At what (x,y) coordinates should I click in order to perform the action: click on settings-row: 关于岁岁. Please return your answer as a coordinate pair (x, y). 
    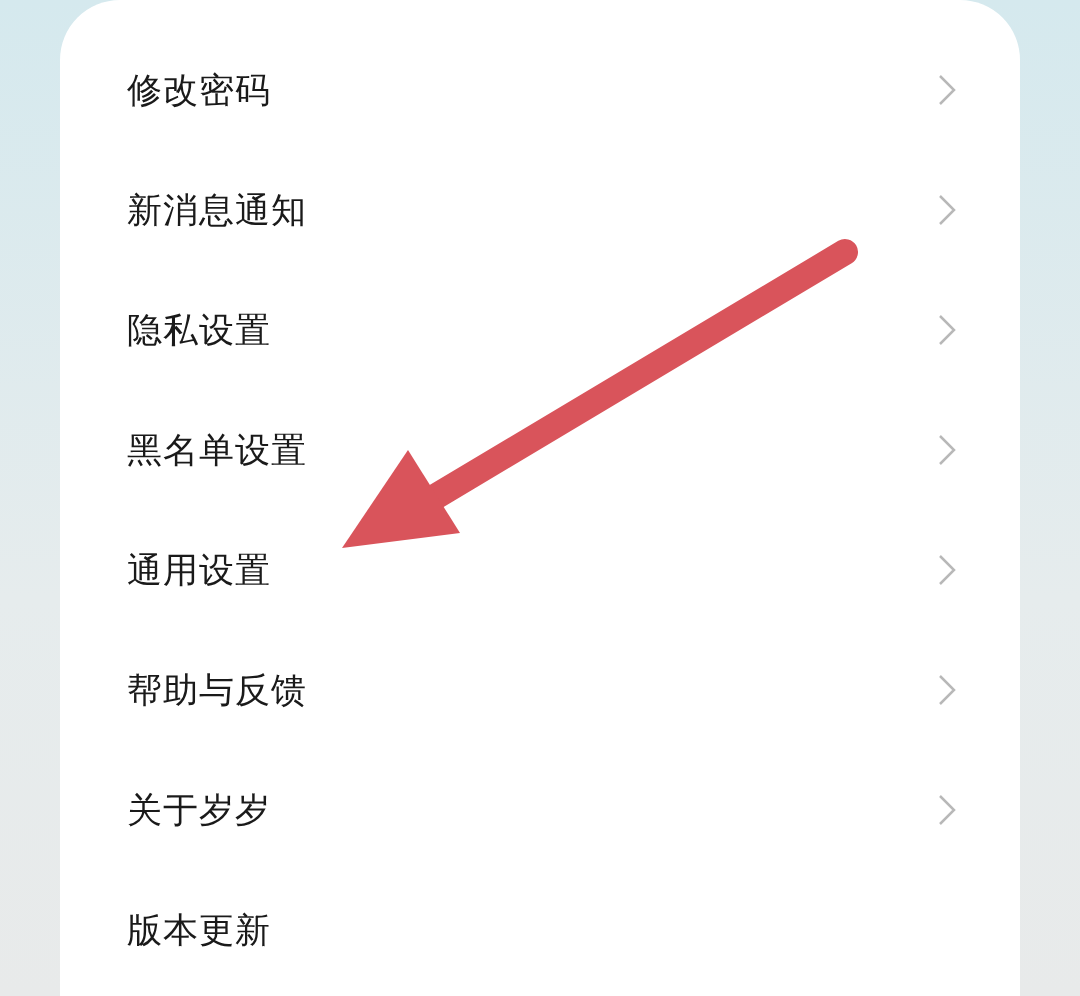
    Looking at the image, I should click on (540, 810).